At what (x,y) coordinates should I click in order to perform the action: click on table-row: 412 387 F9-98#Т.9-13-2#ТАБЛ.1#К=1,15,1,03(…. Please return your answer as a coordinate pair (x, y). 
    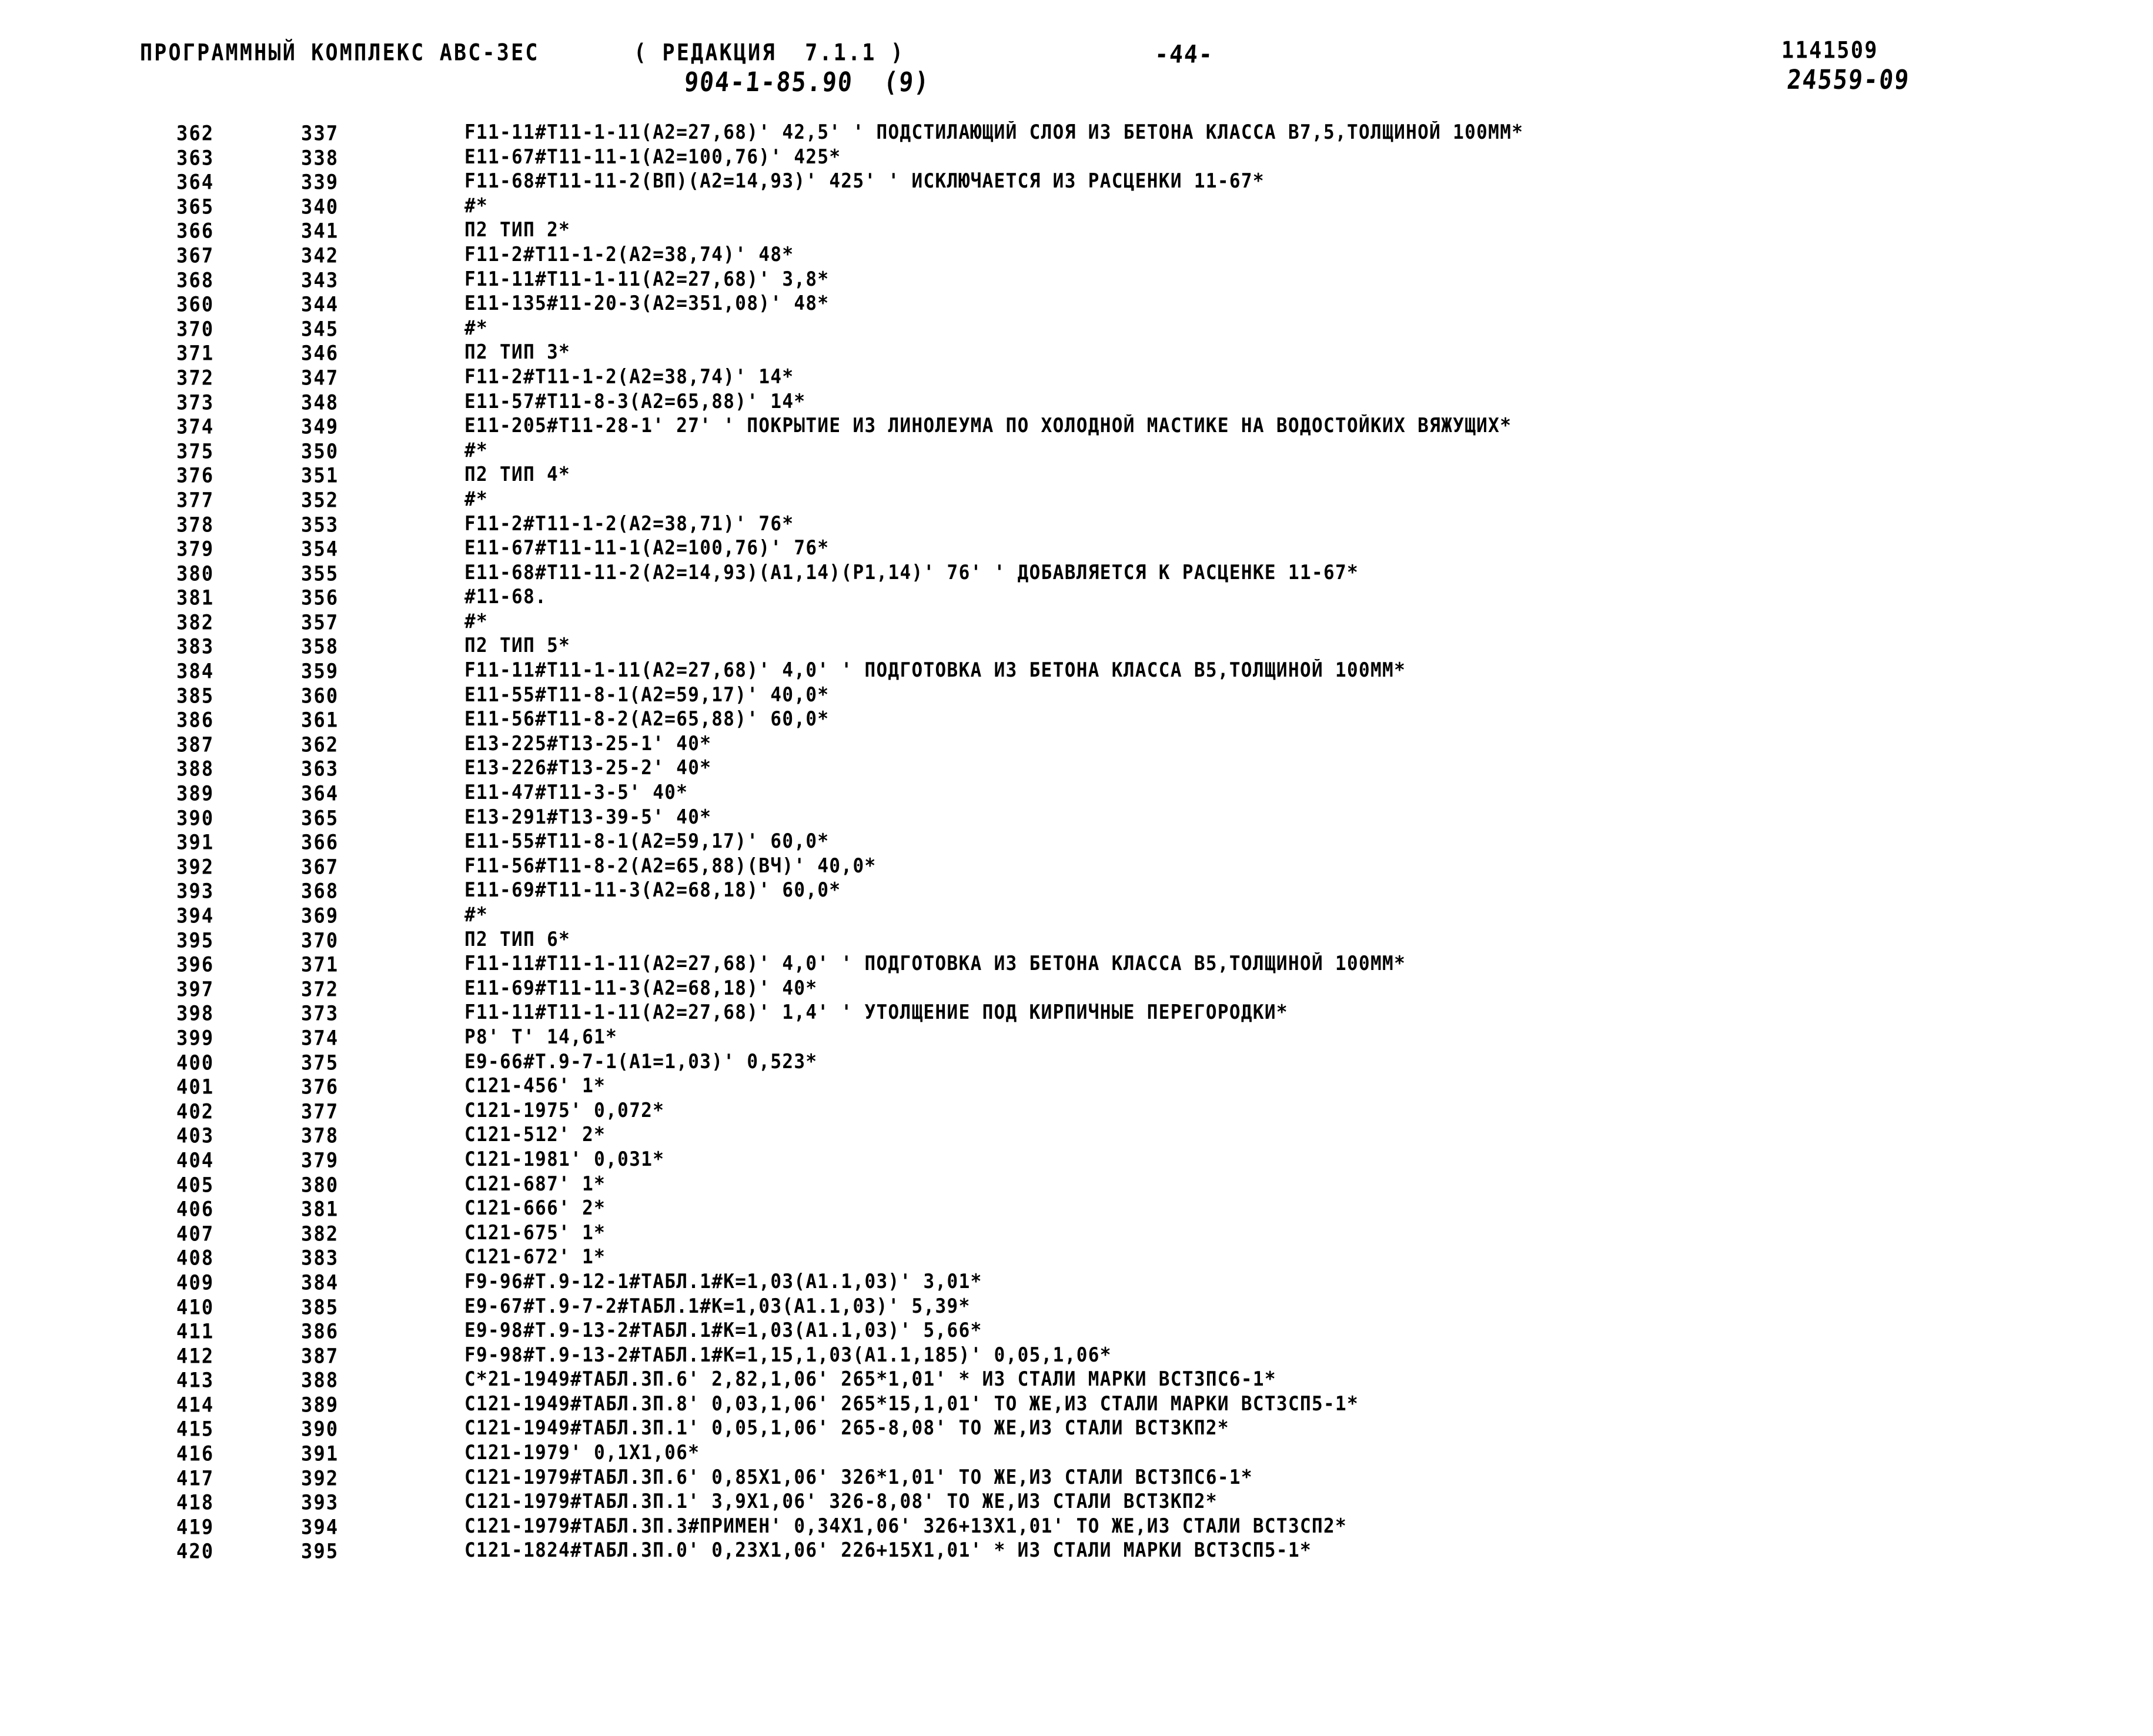
    Looking at the image, I should click on (1076, 1356).